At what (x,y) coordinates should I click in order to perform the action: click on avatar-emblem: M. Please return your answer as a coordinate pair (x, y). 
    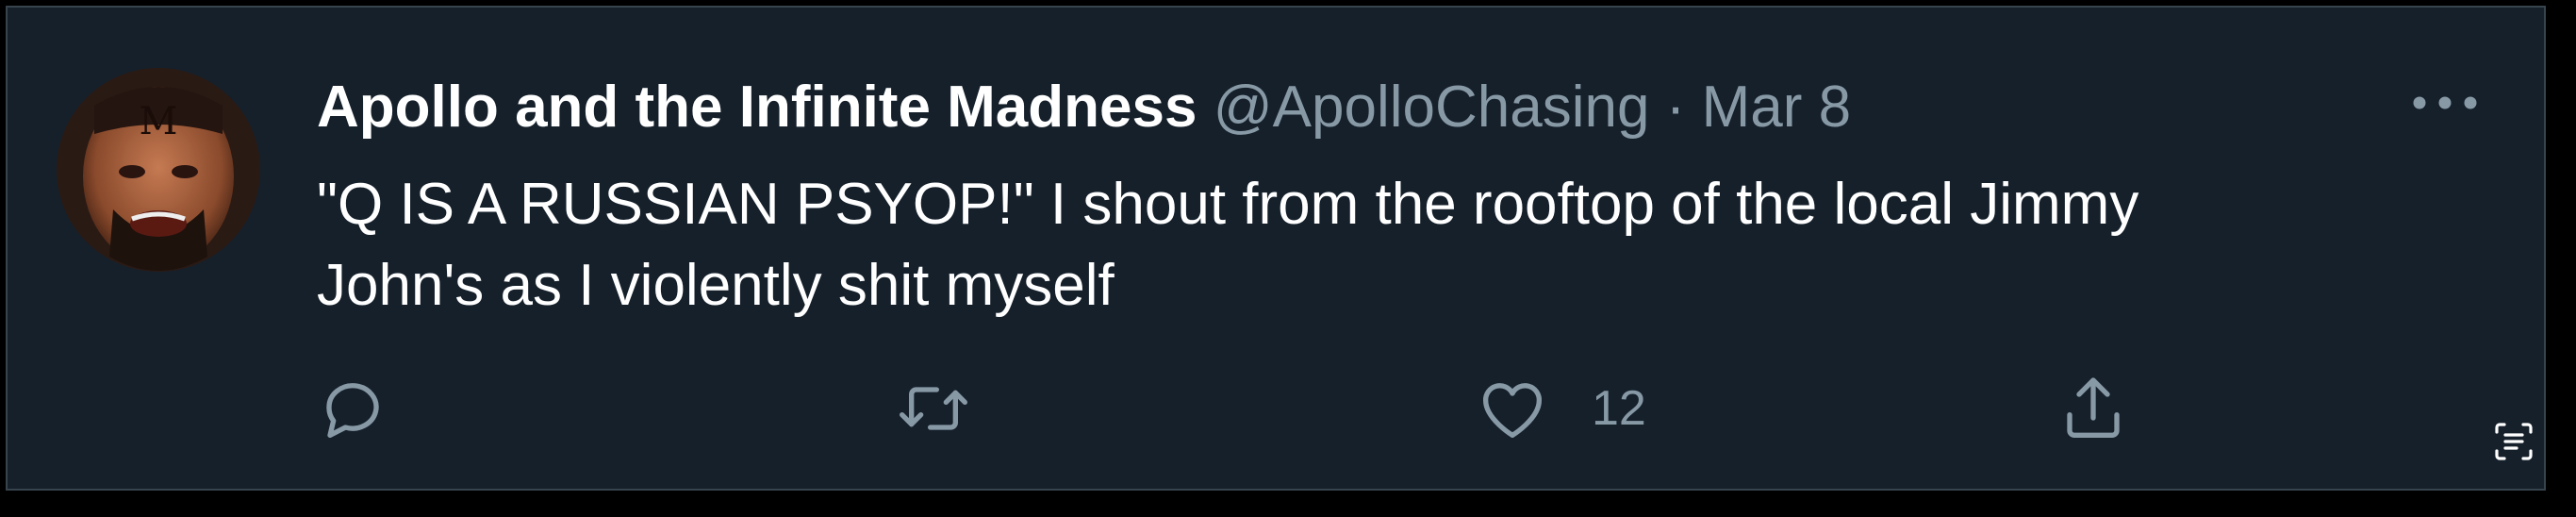
    Looking at the image, I should click on (159, 121).